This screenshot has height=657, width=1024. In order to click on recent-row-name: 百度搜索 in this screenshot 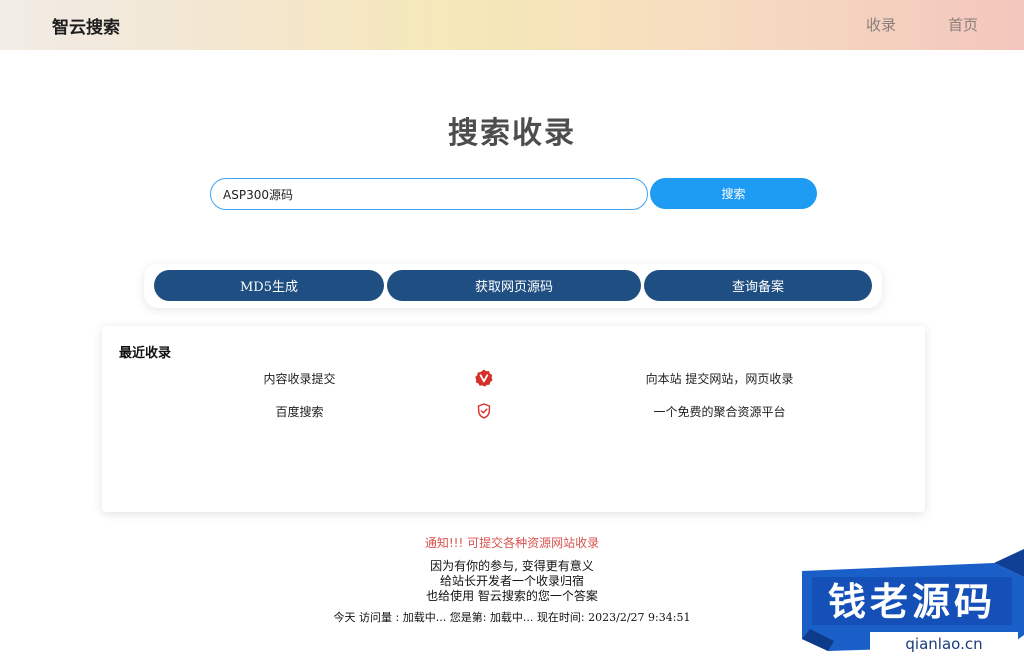, I will do `click(299, 411)`.